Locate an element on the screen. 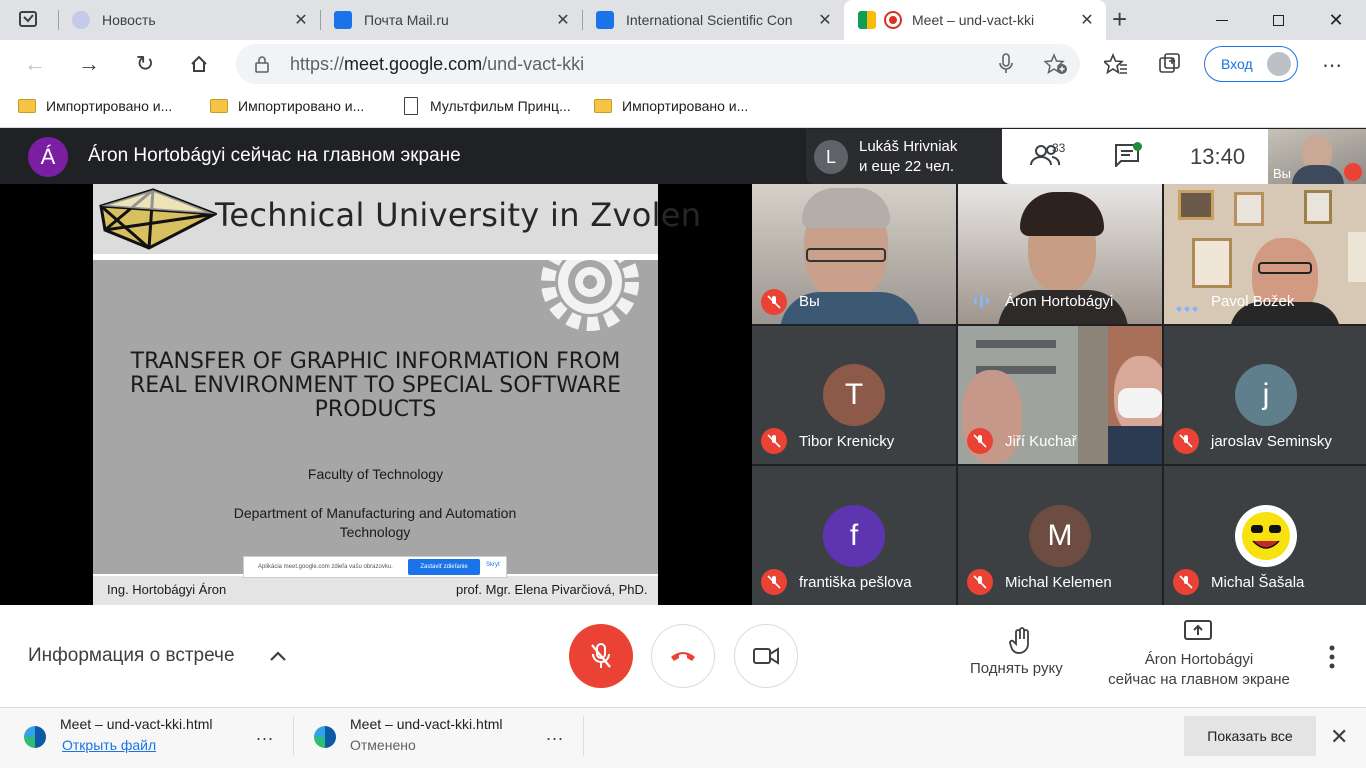  participants-count: 33 is located at coordinates (1059, 148).